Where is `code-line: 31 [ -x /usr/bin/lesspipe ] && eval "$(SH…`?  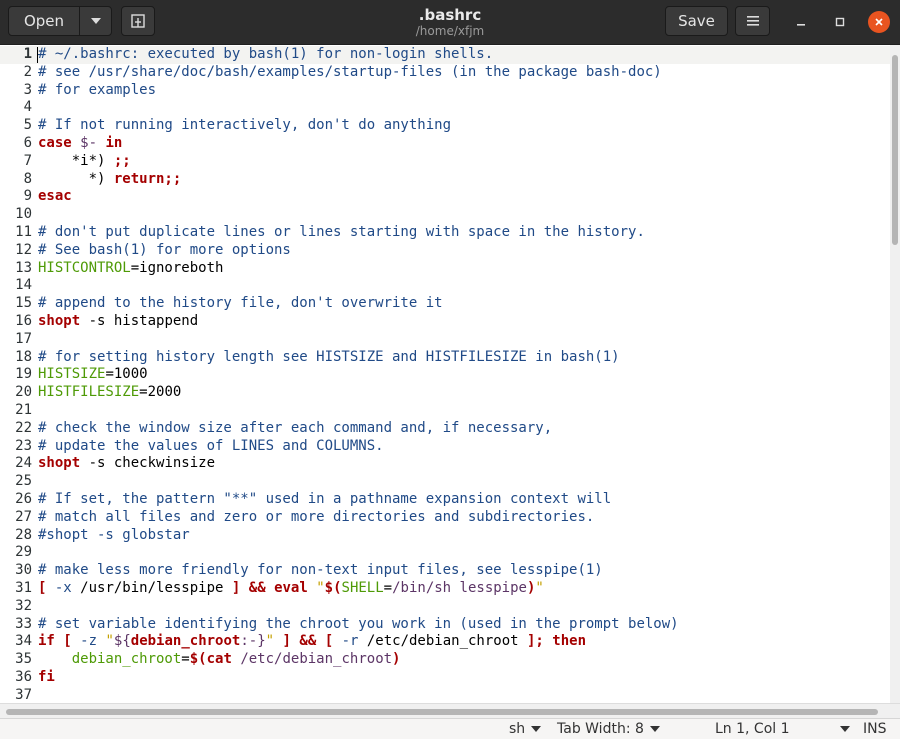 code-line: 31 [ -x /usr/bin/lesspipe ] && eval "$(SH… is located at coordinates (445, 589).